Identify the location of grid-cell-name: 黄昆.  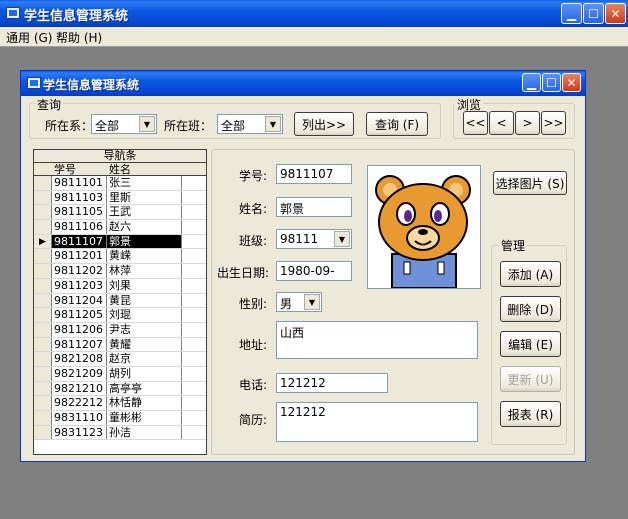
(144, 300).